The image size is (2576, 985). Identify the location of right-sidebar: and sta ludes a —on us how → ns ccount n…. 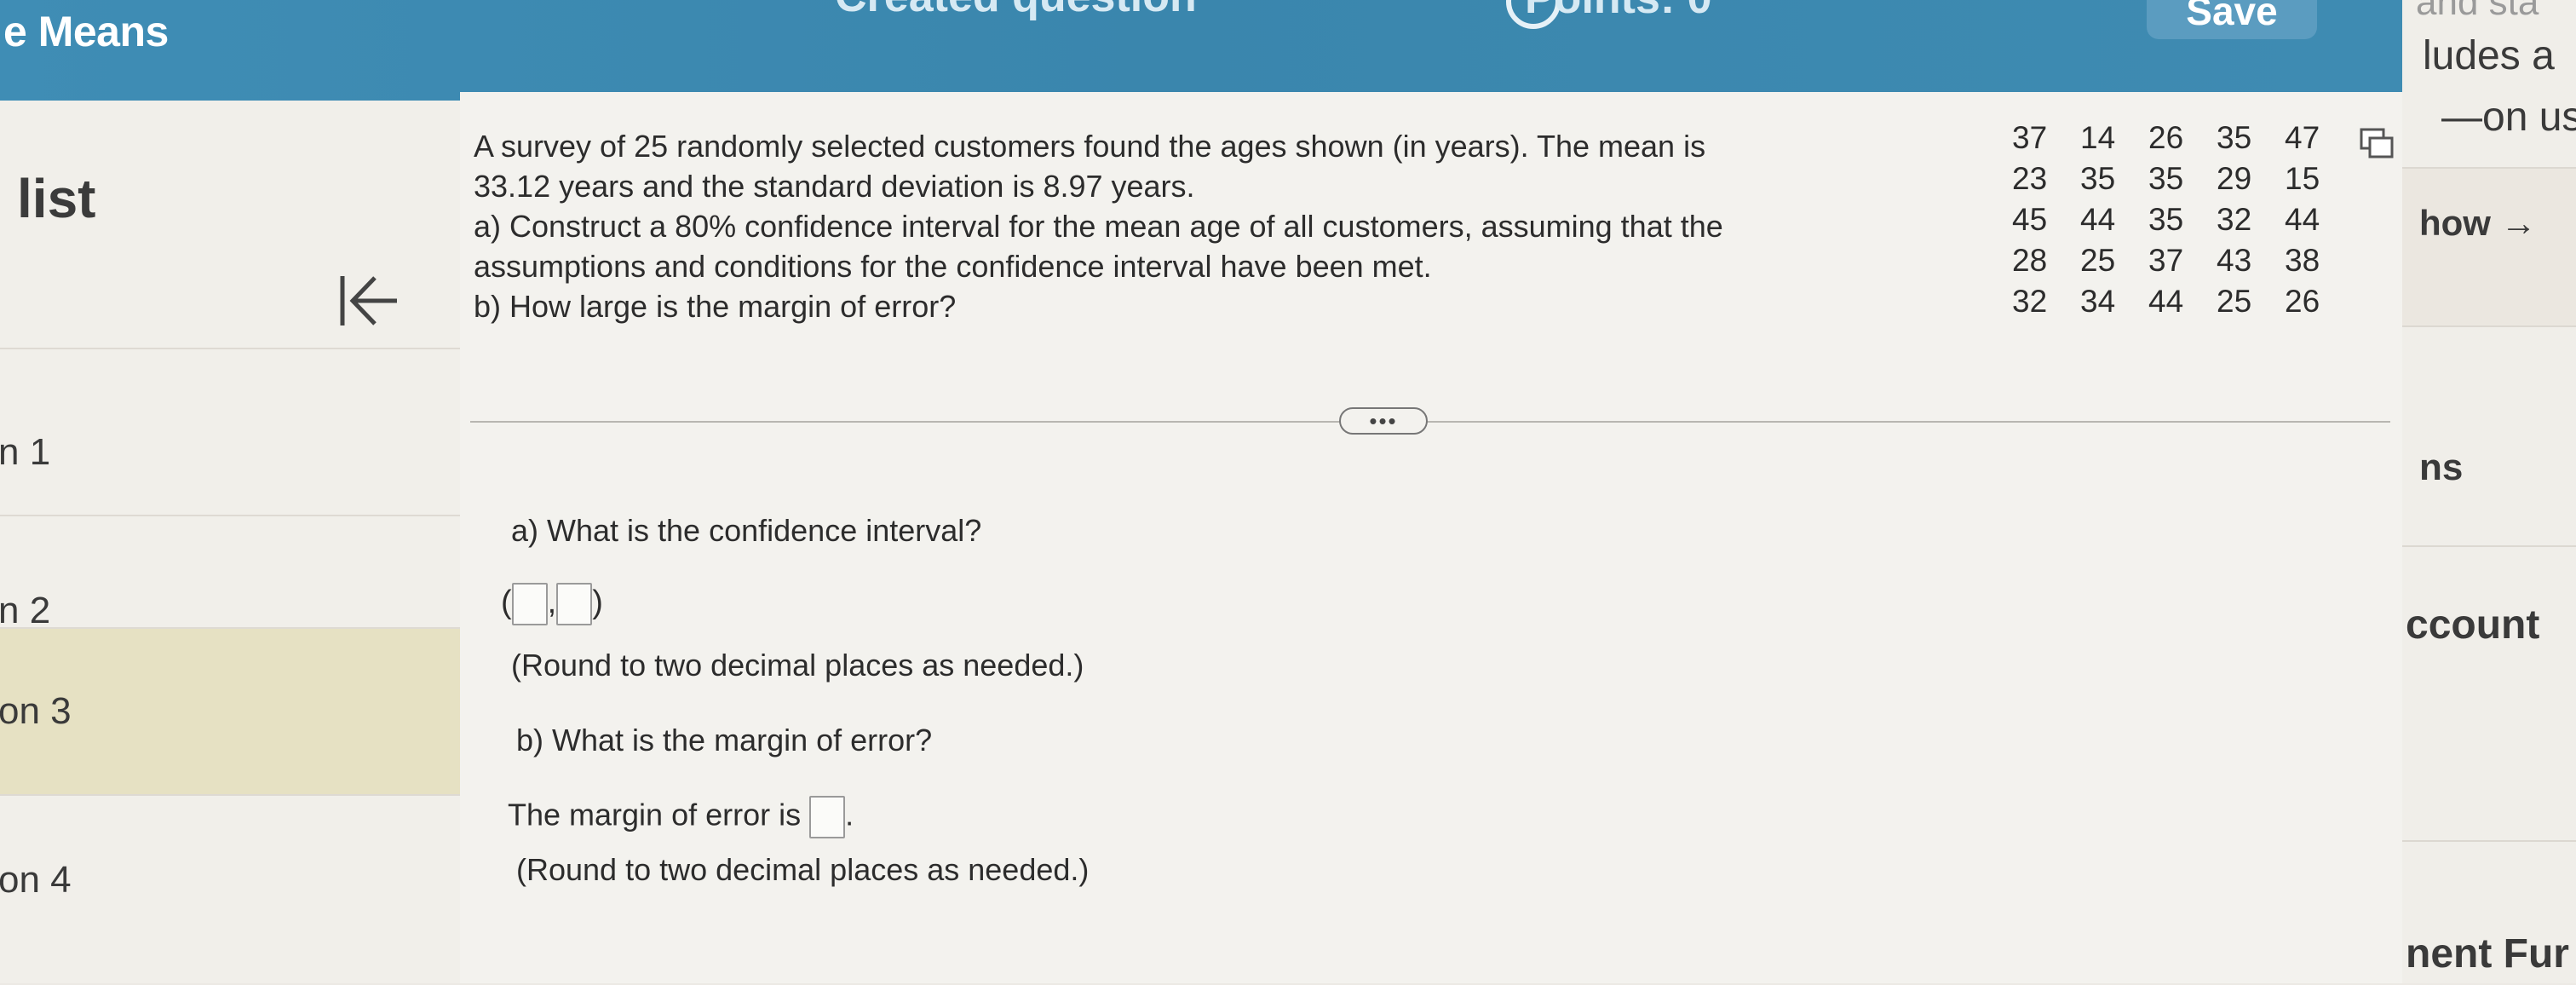
(2489, 491).